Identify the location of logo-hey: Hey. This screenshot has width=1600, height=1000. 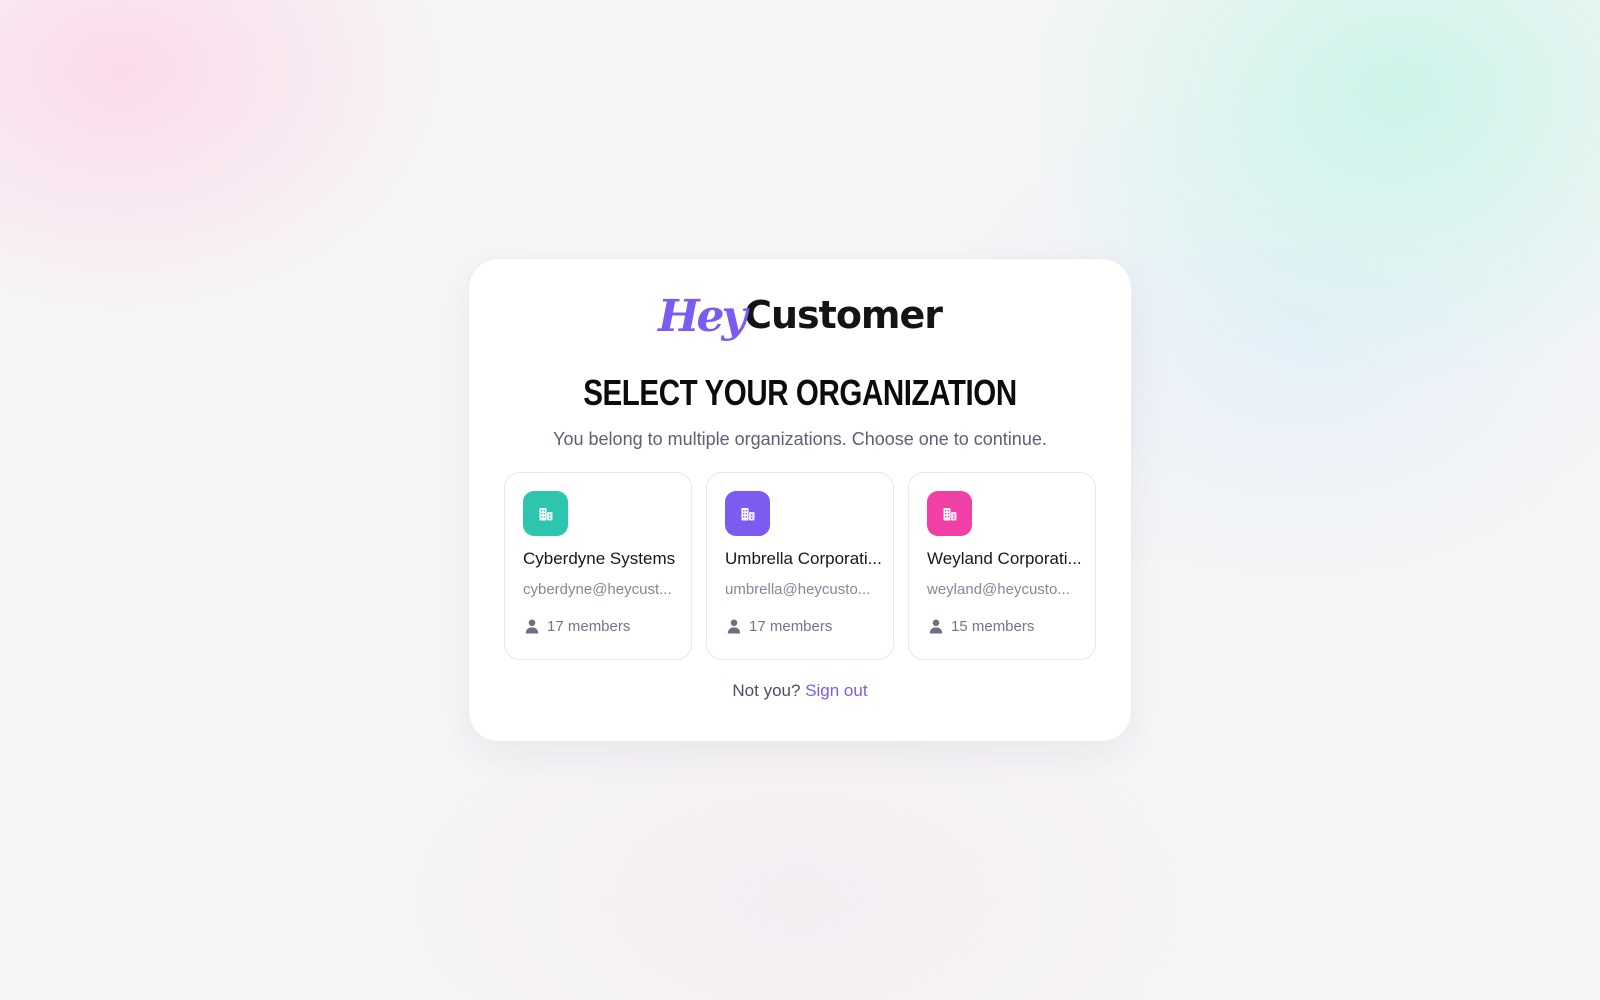
(702, 316).